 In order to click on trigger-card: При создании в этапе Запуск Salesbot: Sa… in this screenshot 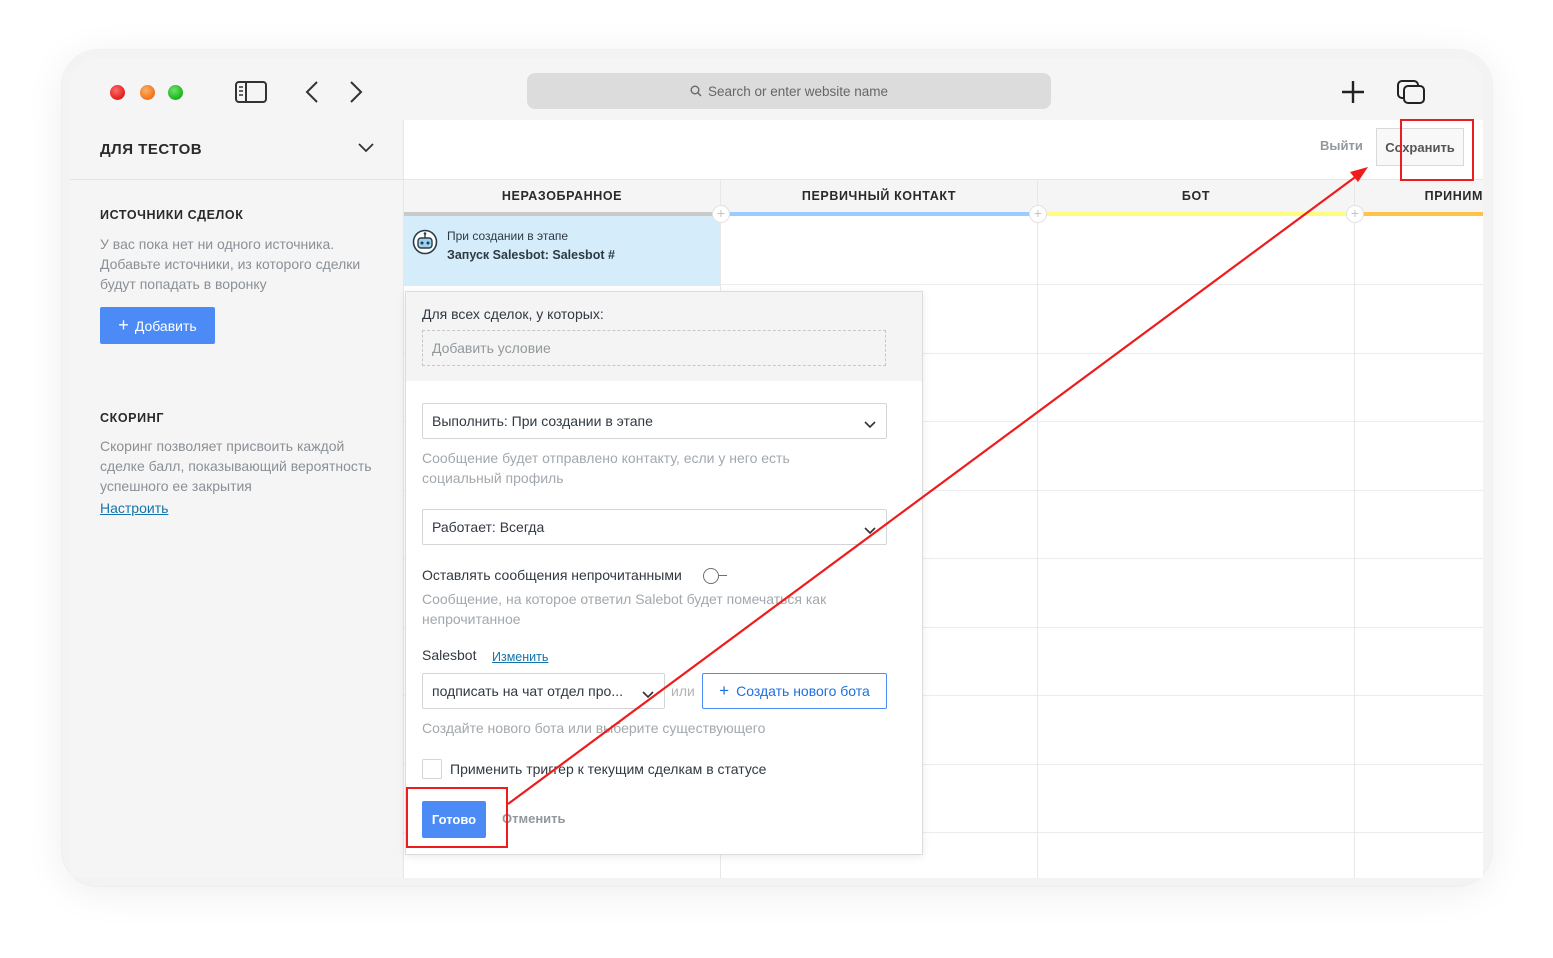, I will do `click(562, 251)`.